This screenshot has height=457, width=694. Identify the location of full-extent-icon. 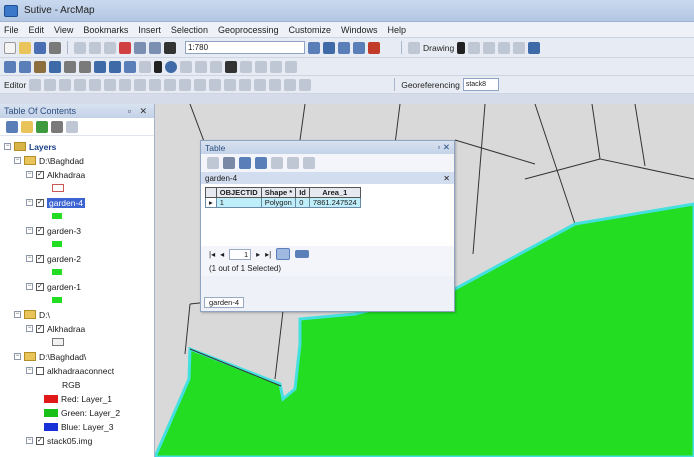
(55, 66).